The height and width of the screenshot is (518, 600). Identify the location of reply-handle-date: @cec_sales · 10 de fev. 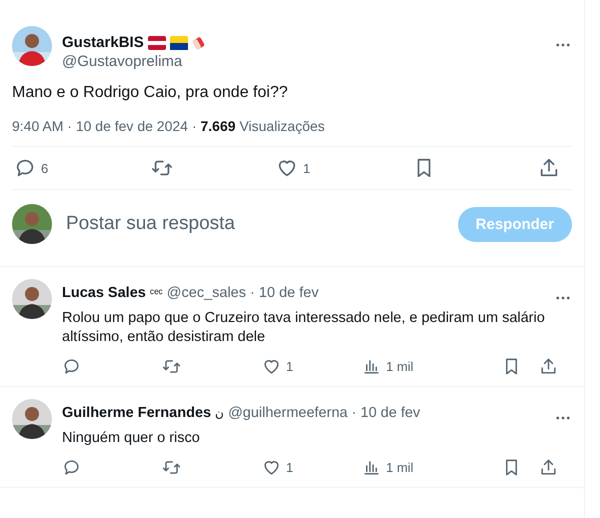
(242, 293).